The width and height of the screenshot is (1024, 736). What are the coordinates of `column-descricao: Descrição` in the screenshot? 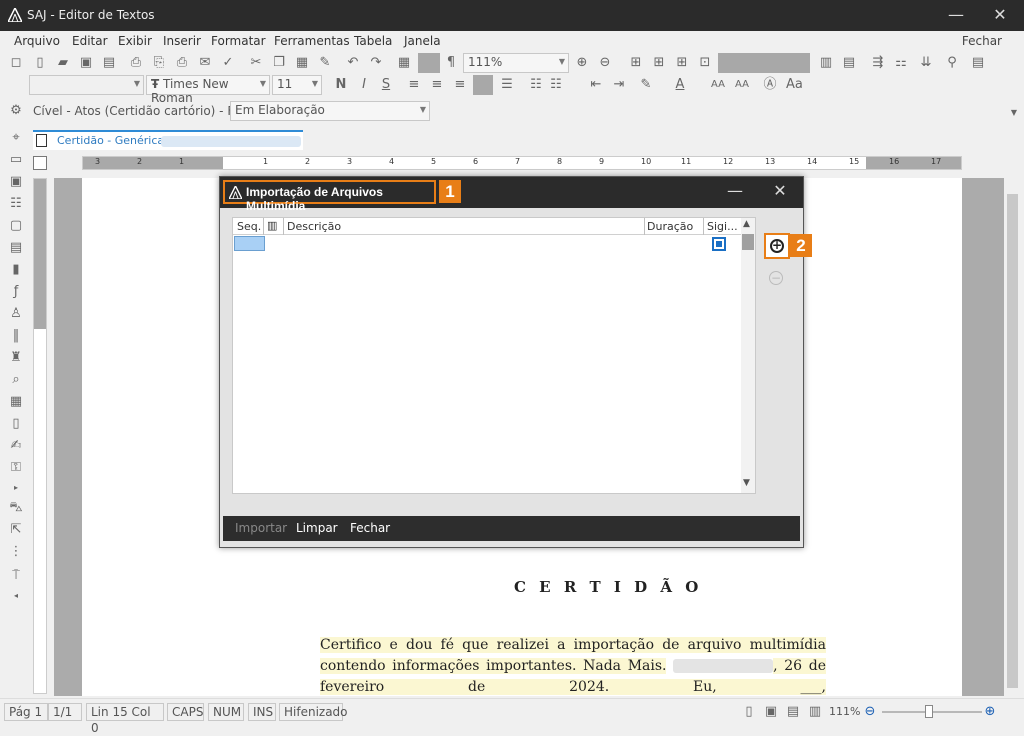 It's located at (314, 226).